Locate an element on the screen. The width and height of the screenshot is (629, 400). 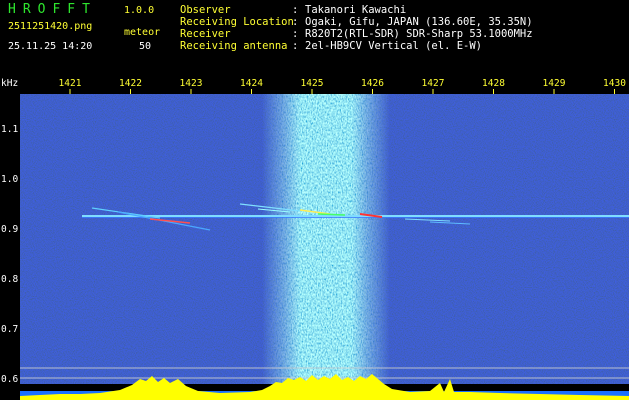
x-tick-label: 1428 is located at coordinates (493, 83).